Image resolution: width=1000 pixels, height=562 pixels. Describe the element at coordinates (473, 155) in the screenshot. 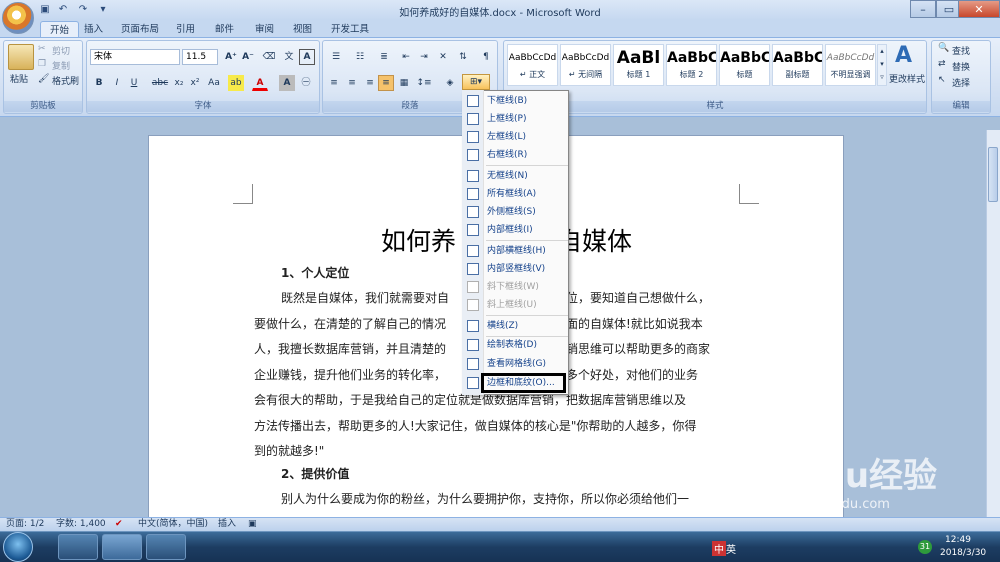

I see `right-border-icon` at that location.